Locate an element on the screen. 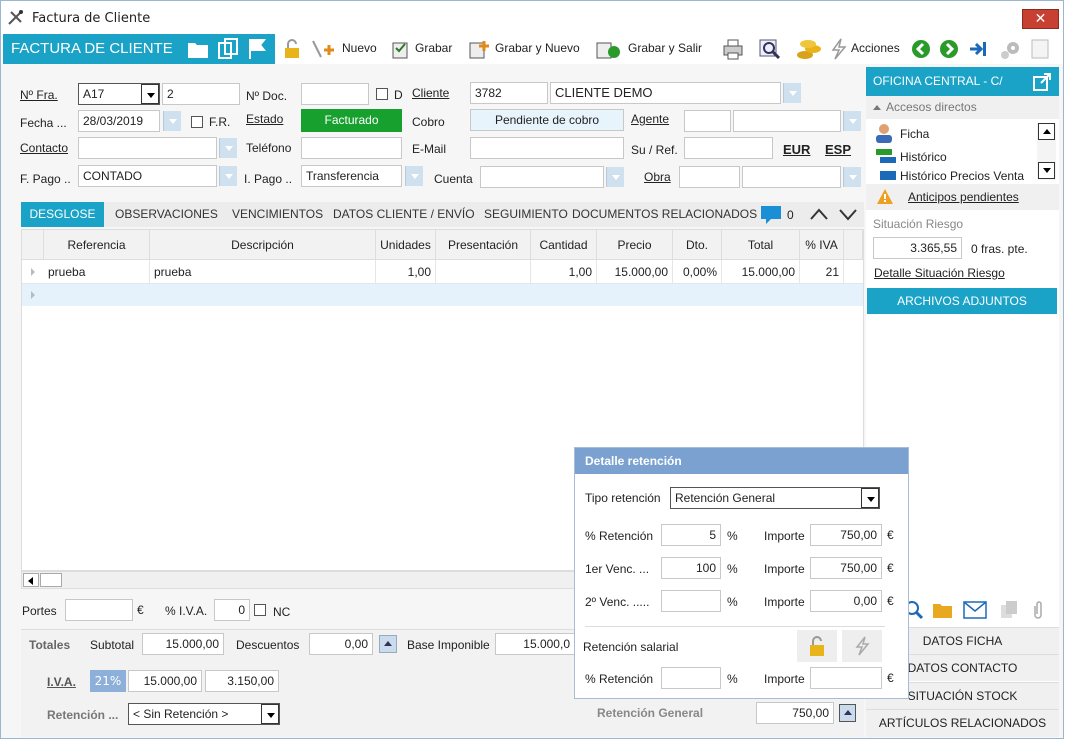 The height and width of the screenshot is (741, 1068). cell-descripcion: prueba is located at coordinates (263, 272).